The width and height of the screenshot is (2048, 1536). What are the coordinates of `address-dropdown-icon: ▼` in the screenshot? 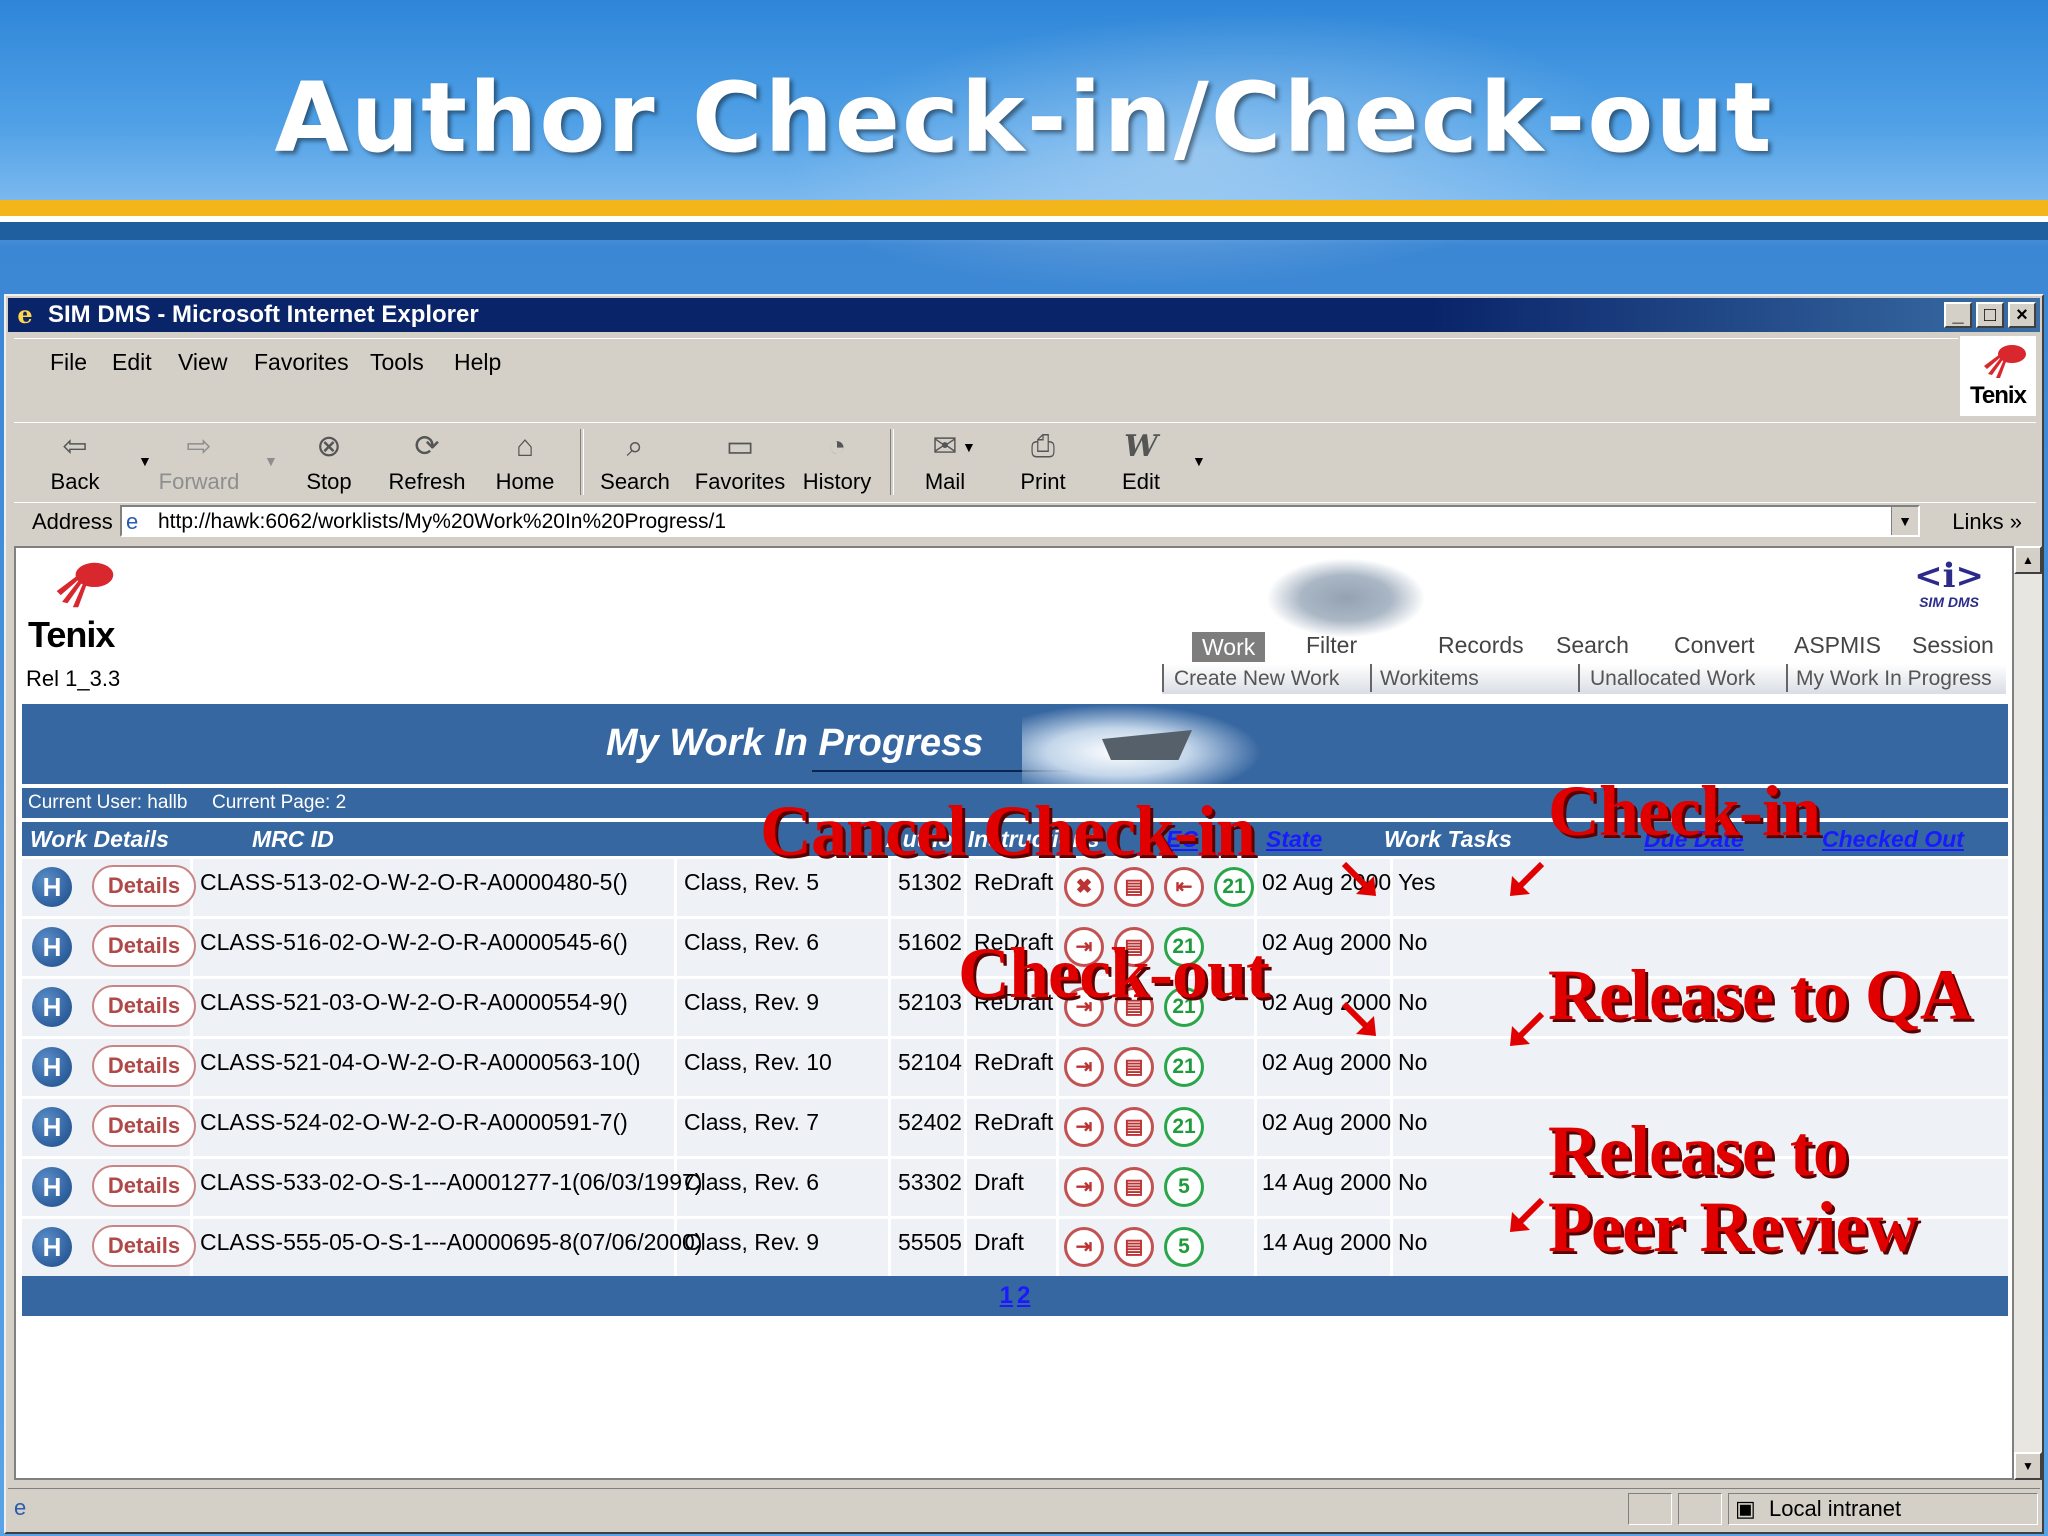 It's located at (1904, 521).